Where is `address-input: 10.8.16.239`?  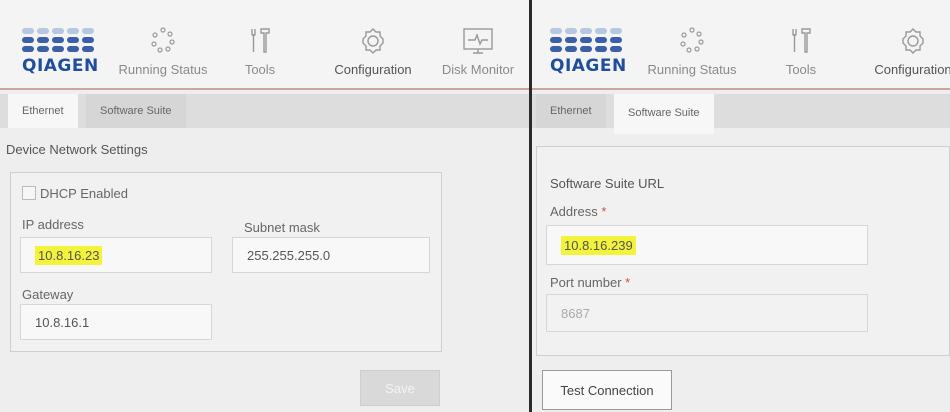
address-input: 10.8.16.239 is located at coordinates (707, 245).